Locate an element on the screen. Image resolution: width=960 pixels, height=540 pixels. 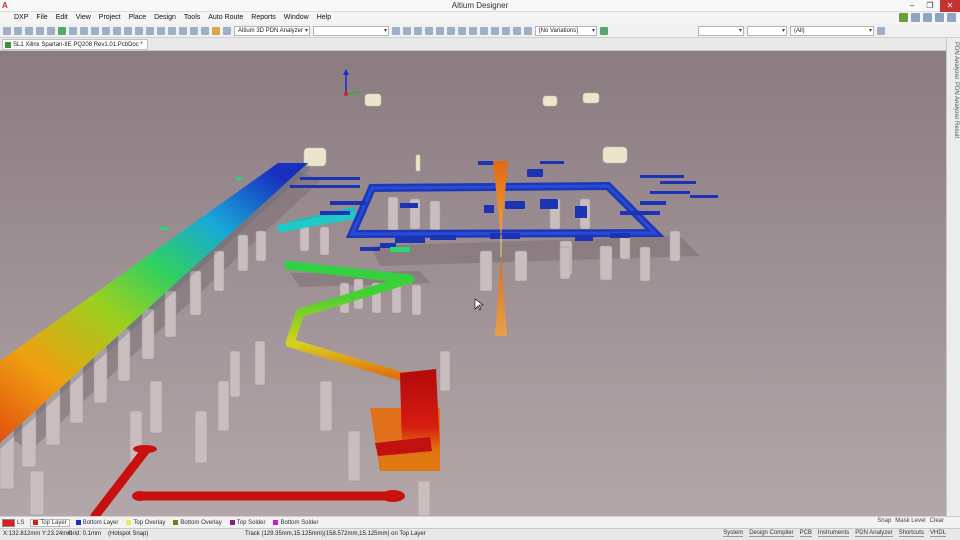
layer-tab-bottom-overlay: Bottom Overlay is located at coordinates (197, 523).